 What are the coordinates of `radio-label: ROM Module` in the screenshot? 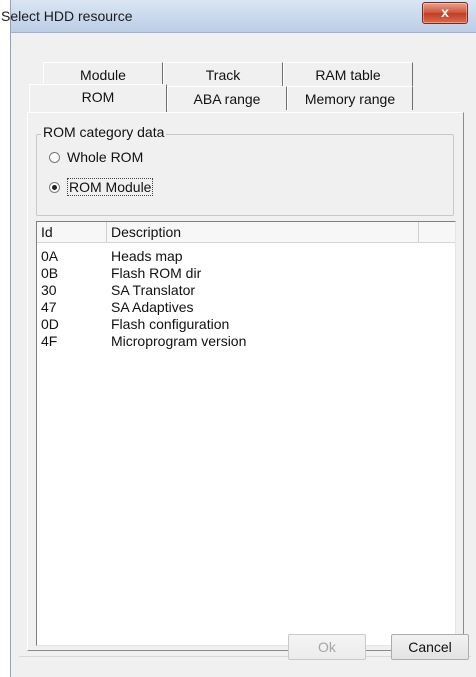 It's located at (110, 187).